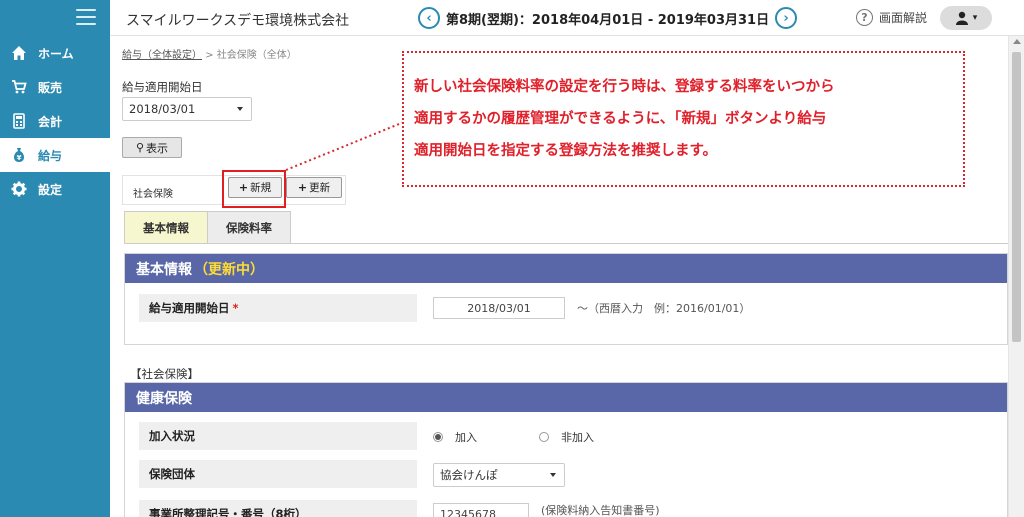  I want to click on update-button: + 更新, so click(314, 187).